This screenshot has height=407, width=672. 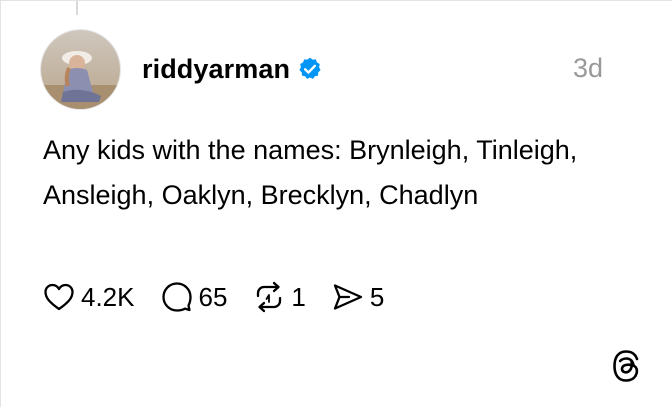 What do you see at coordinates (77, 8) in the screenshot?
I see `thread-connector-line` at bounding box center [77, 8].